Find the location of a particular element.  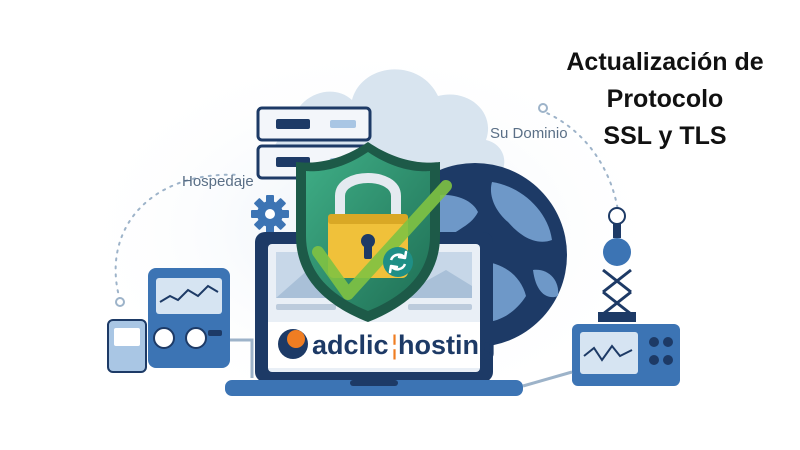

logo-text-adclic: adclic is located at coordinates (350, 345).